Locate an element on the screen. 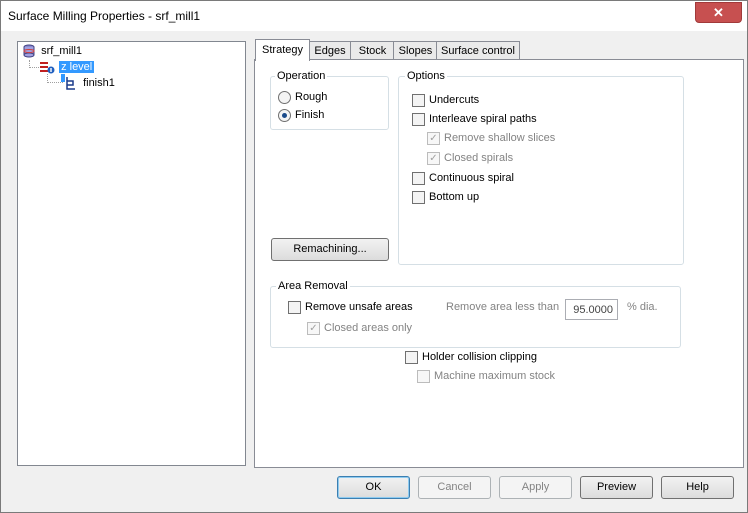 The height and width of the screenshot is (513, 748). operation-group: Operation Rough Finish is located at coordinates (329, 100).